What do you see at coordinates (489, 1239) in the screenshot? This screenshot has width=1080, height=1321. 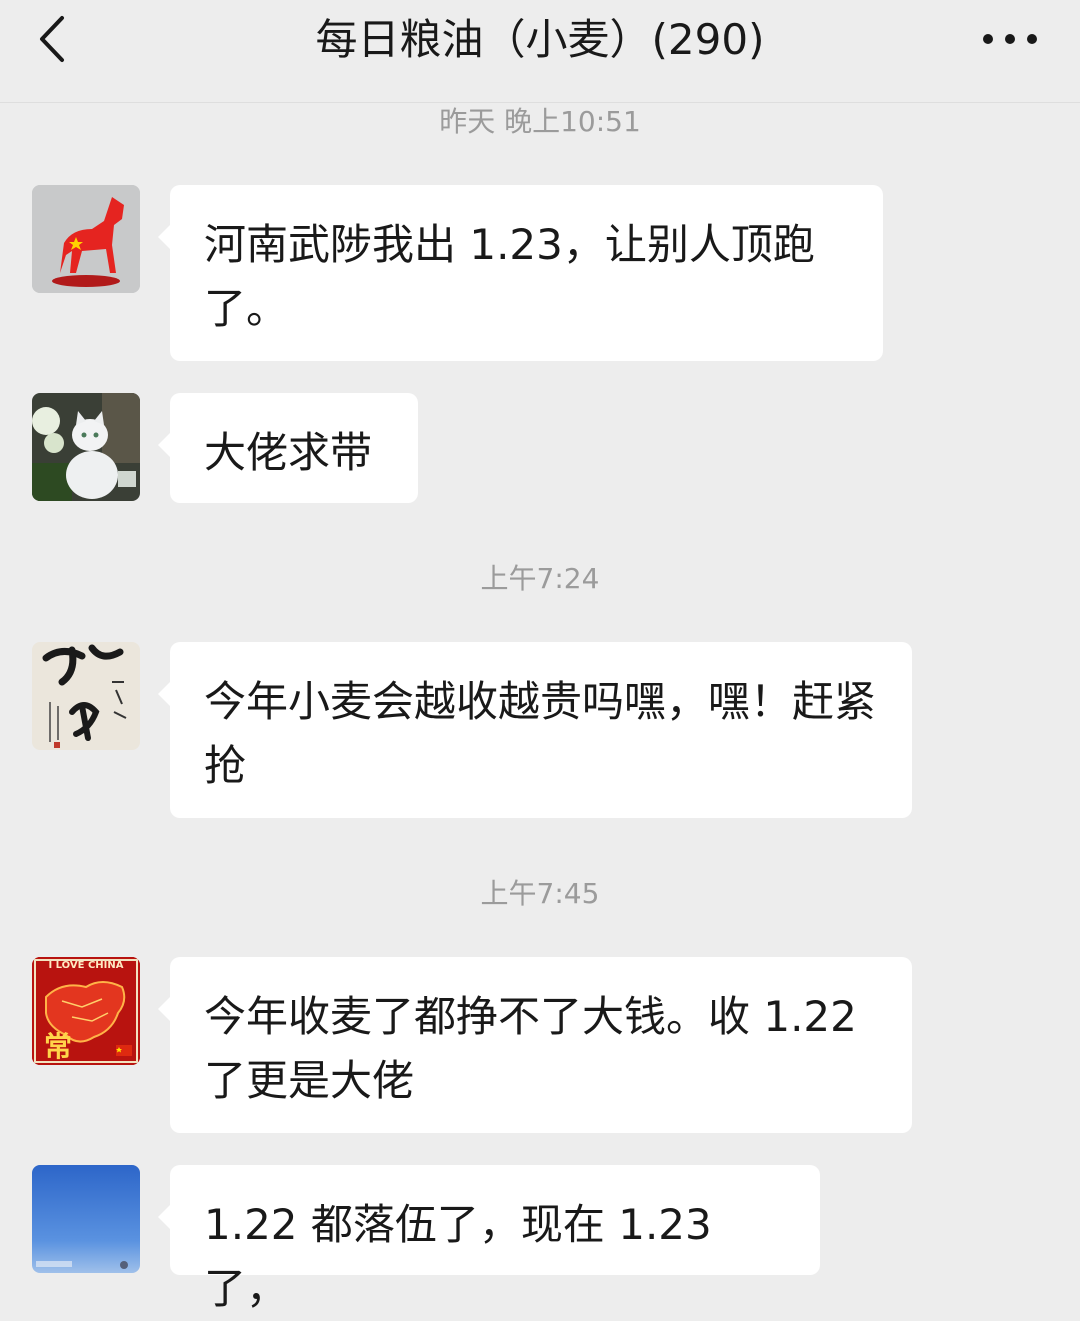 I see `message-bubble: 1.22 都落伍了，现在 1.23 了，` at bounding box center [489, 1239].